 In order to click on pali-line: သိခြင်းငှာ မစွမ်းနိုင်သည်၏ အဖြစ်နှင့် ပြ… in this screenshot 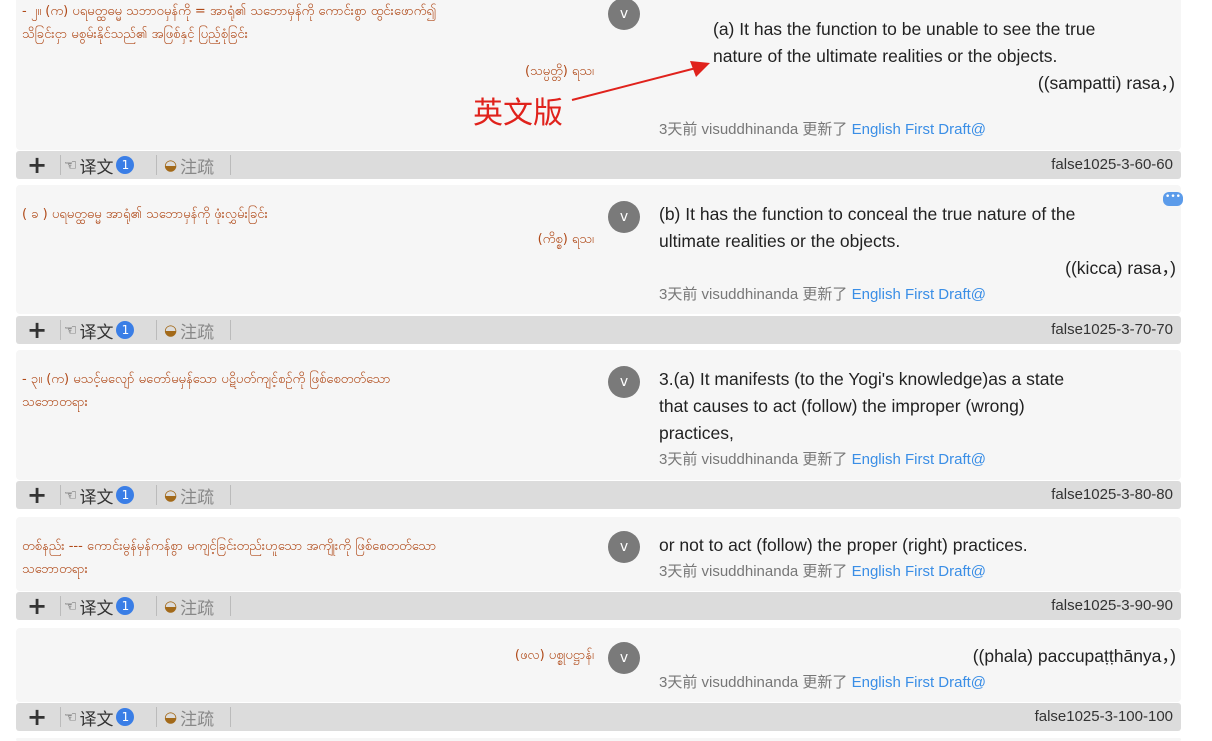, I will do `click(135, 34)`.